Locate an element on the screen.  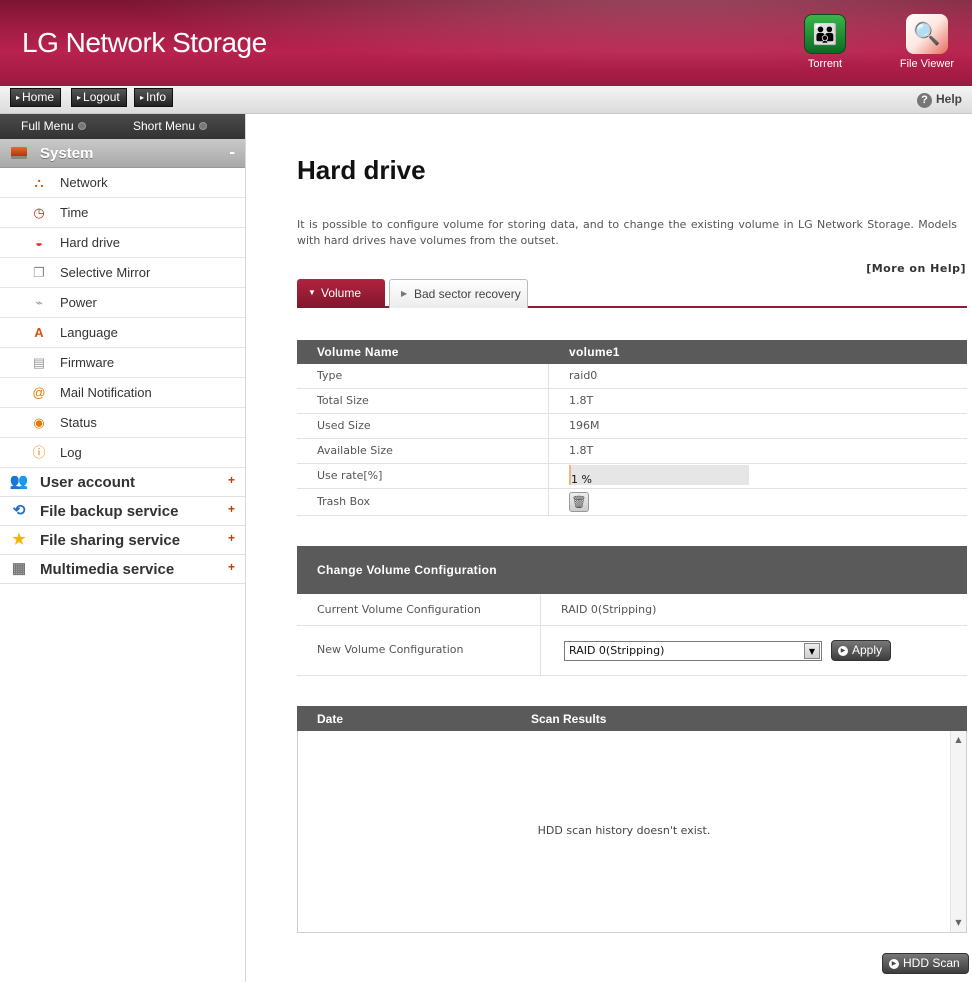
home-button: ▸ Home is located at coordinates (36, 97).